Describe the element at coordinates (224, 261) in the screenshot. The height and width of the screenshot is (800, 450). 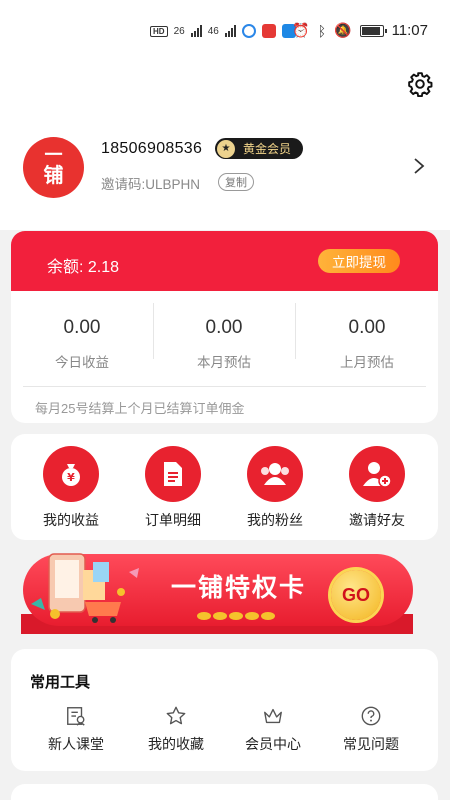
I see `balance-header: 余额: 2.18 立即提现` at that location.